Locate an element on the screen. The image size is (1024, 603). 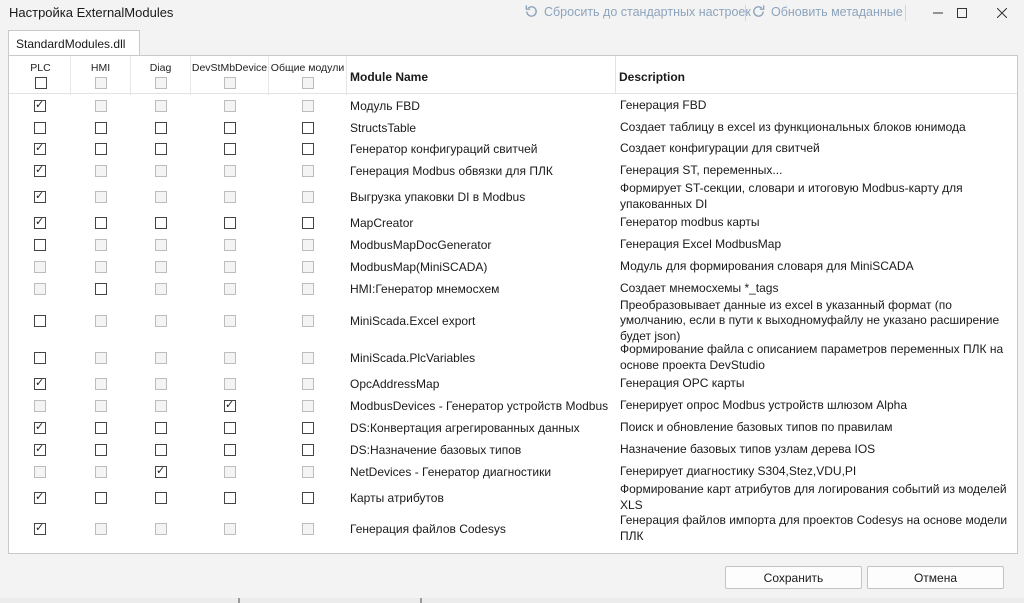
table-row: OpcAddressMap Генерация OPC карты is located at coordinates (513, 384).